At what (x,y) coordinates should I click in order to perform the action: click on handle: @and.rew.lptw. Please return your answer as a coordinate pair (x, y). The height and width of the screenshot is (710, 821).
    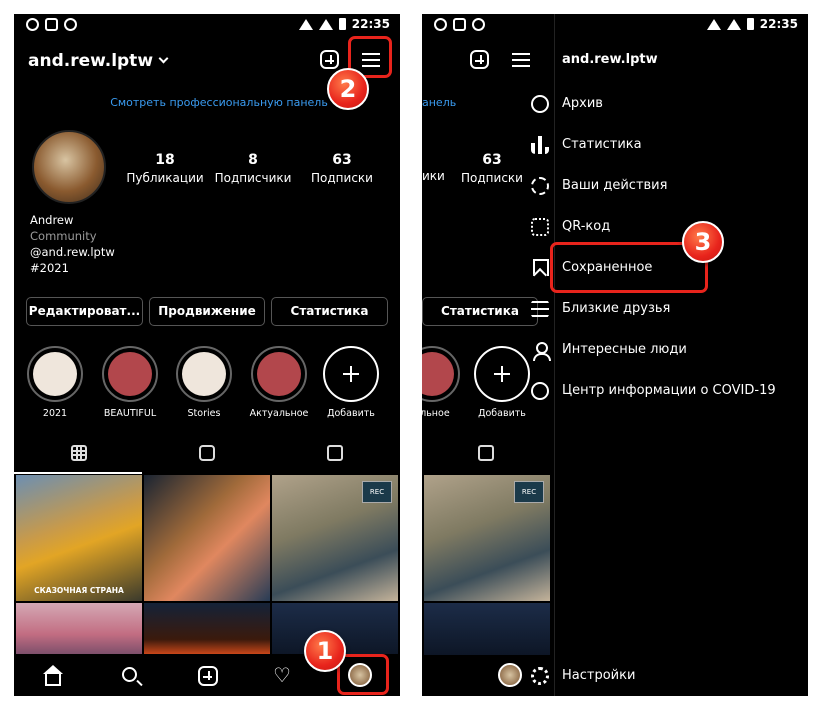
    Looking at the image, I should click on (72, 252).